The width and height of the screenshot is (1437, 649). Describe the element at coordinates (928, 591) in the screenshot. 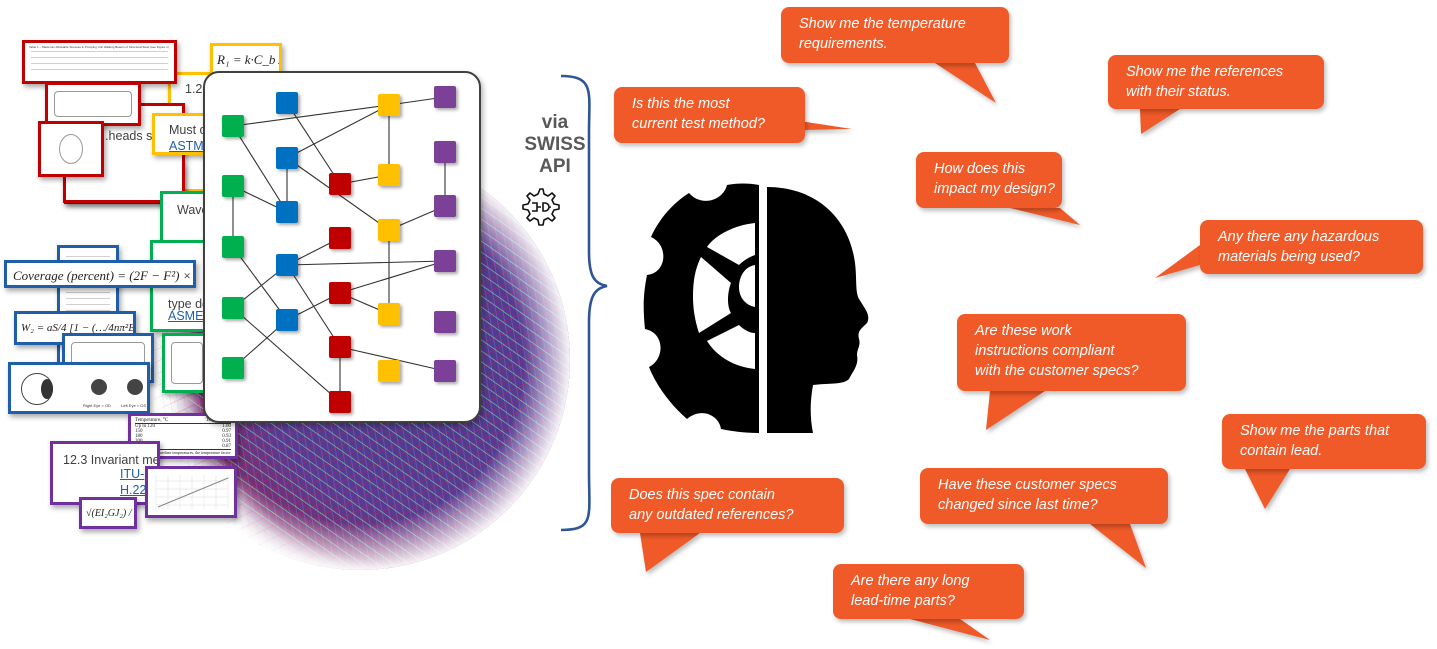

I see `bubble-text: Are there any long lead-time parts?` at that location.